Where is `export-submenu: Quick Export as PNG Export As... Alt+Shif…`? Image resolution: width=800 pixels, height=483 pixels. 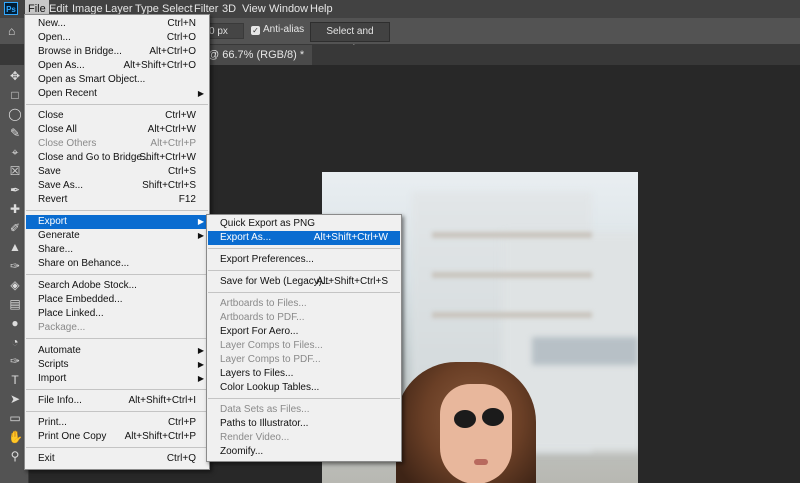 export-submenu: Quick Export as PNG Export As... Alt+Shif… is located at coordinates (304, 338).